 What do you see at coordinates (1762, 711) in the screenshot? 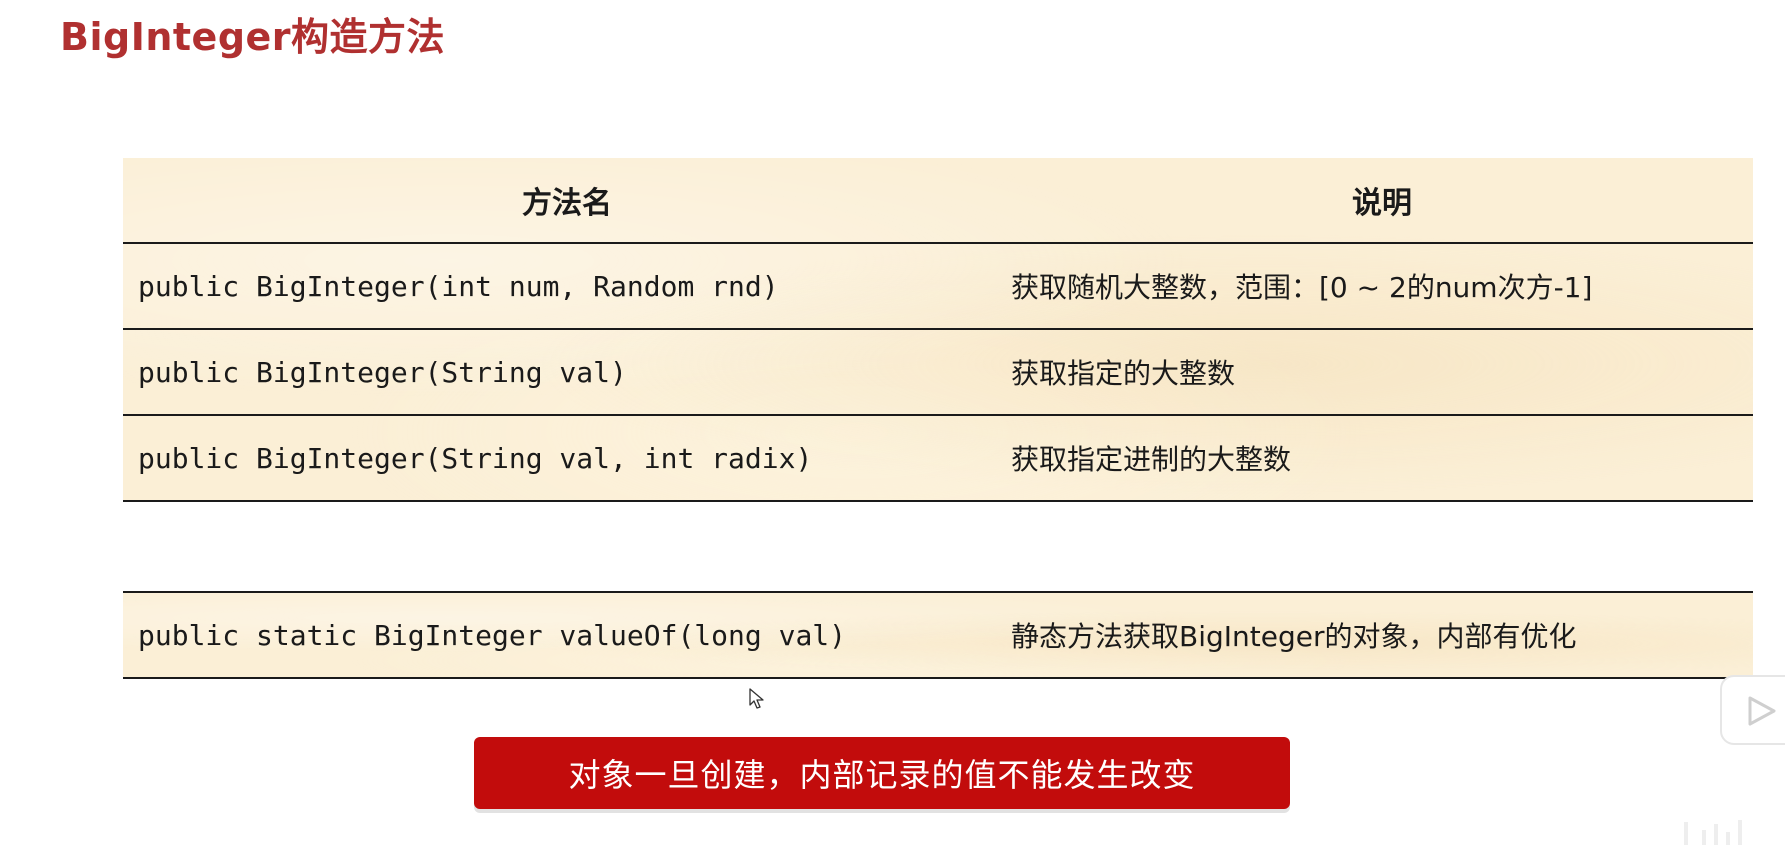
I see `play-icon` at bounding box center [1762, 711].